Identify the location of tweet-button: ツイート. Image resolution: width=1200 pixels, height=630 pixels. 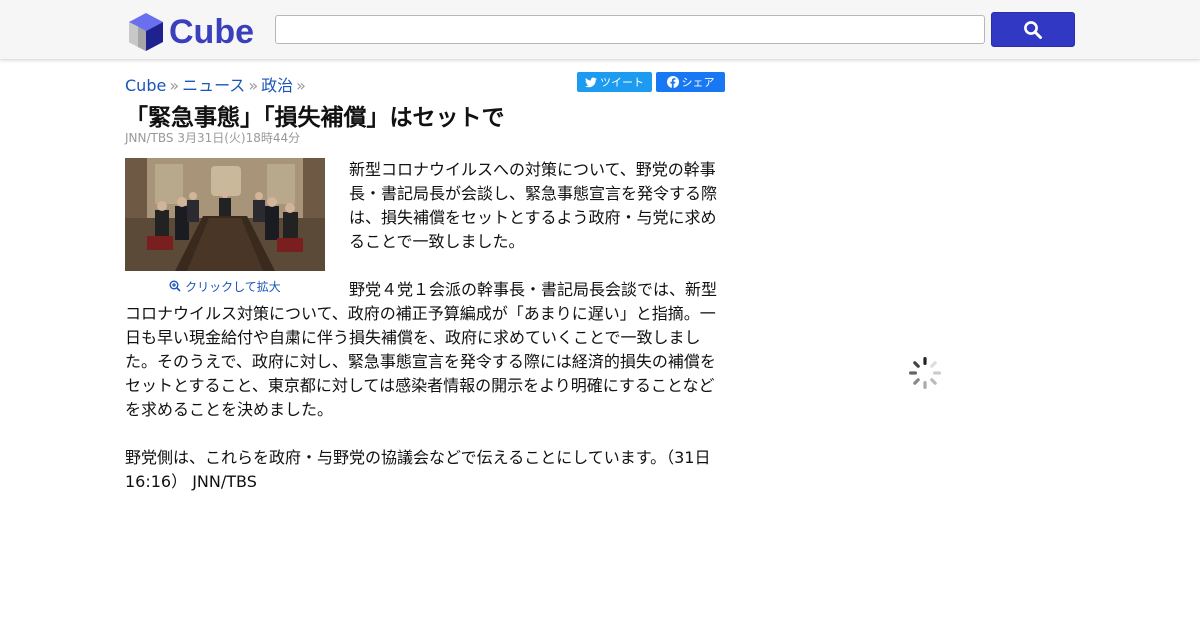
(614, 82).